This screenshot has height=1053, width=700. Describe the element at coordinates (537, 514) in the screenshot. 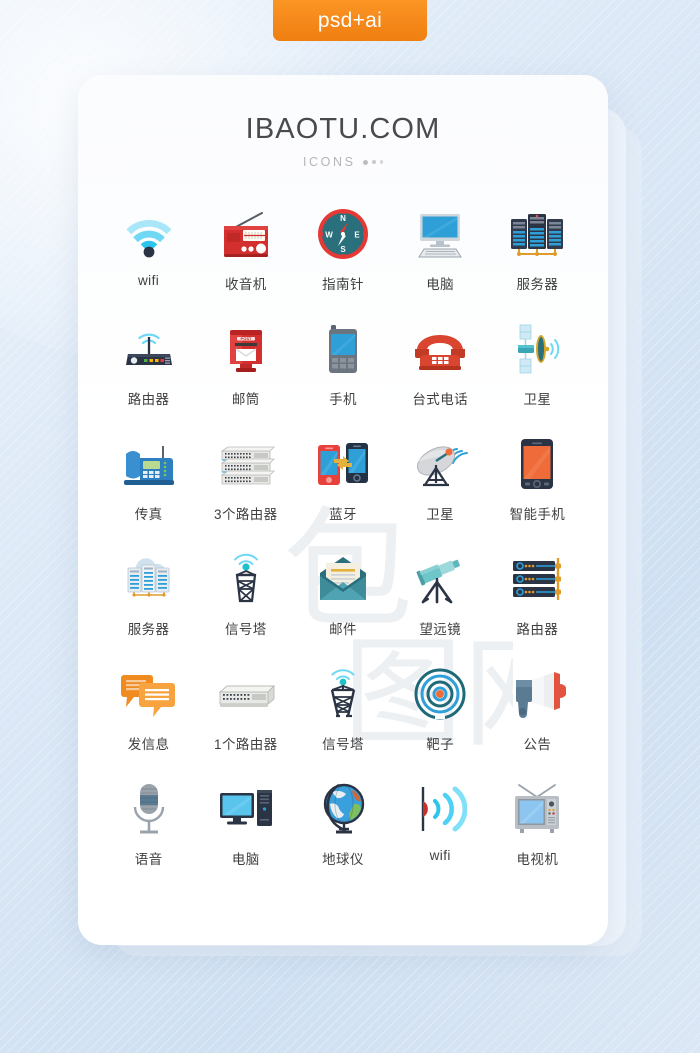

I see `icon-label: 智能手机` at that location.